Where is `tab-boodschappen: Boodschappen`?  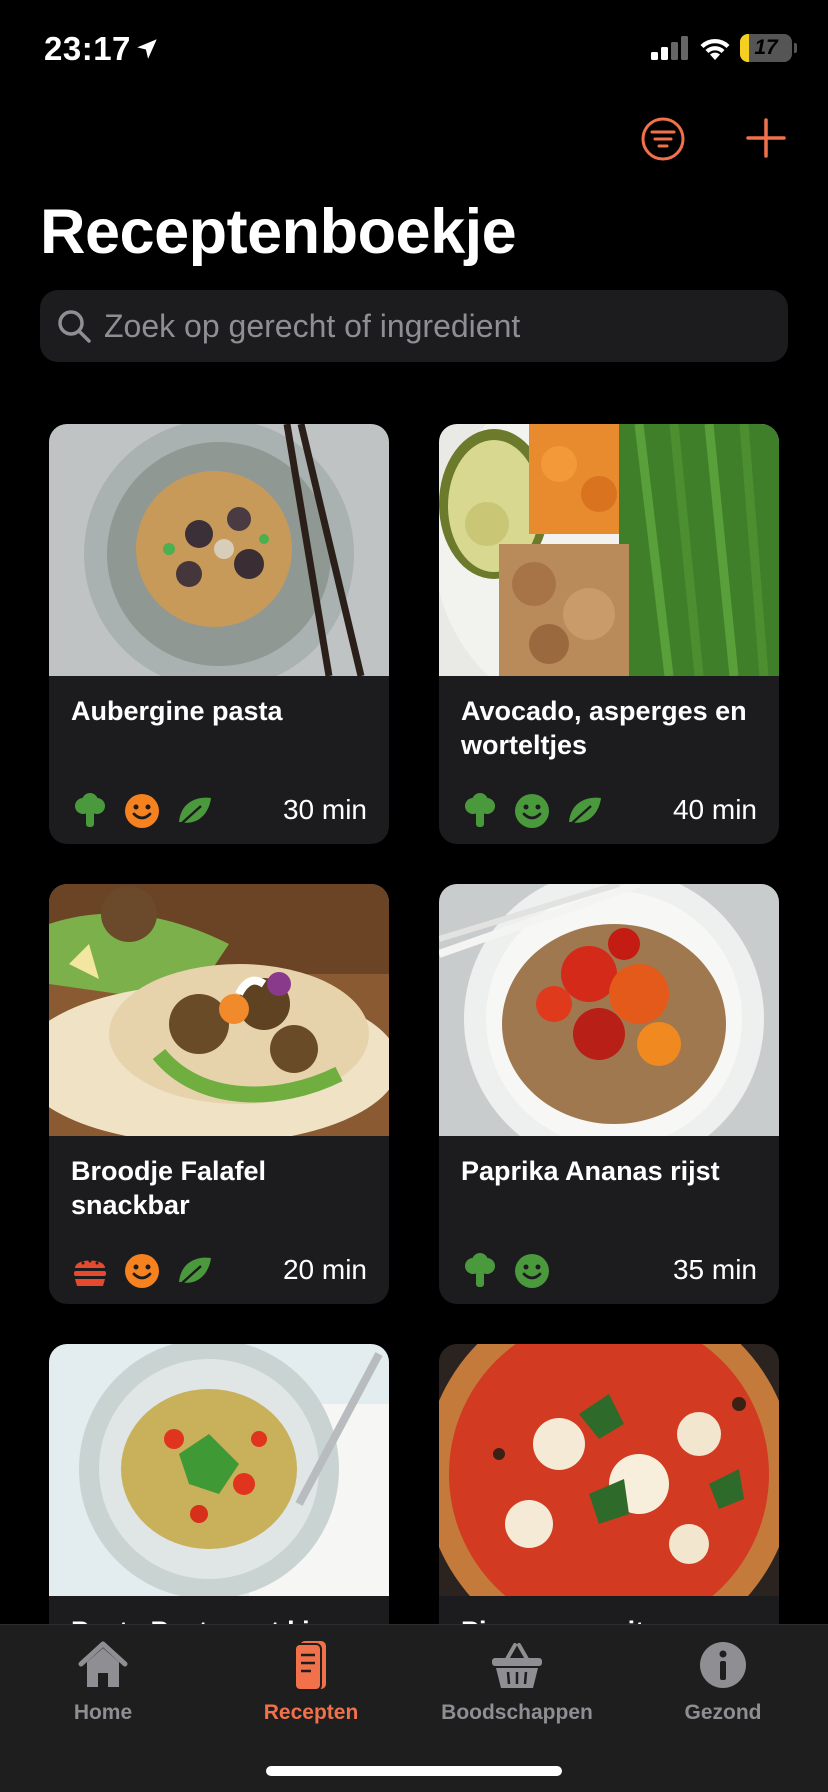
tab-boodschappen: Boodschappen is located at coordinates (517, 1689).